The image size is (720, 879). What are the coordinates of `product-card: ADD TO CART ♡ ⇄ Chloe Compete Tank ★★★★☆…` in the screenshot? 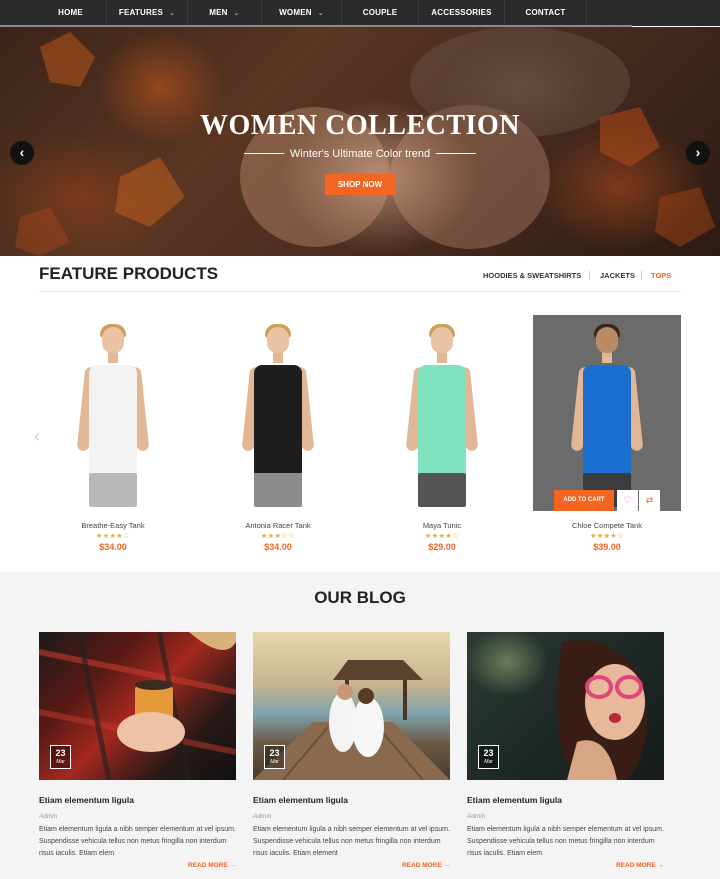 It's located at (607, 433).